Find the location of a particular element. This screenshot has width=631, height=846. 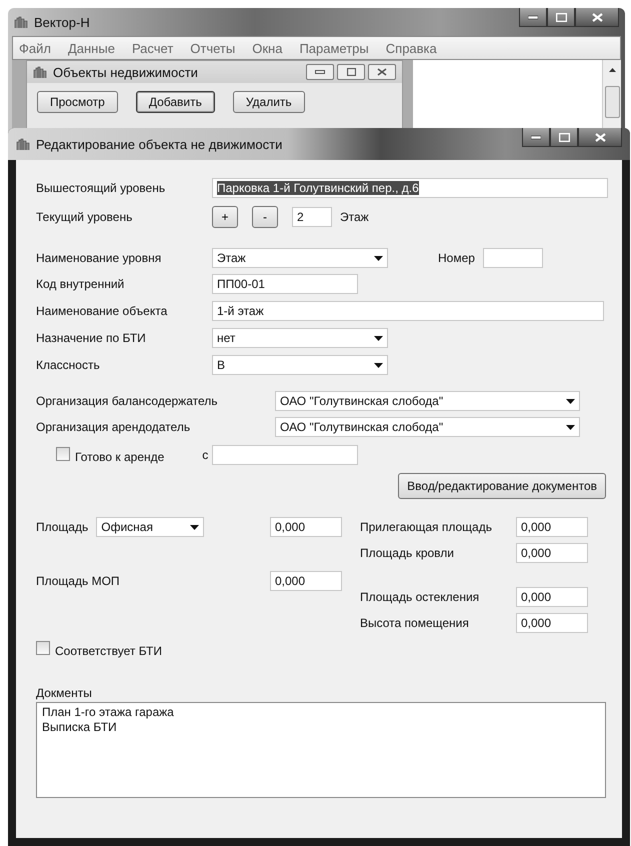

checkbox: Готово к аренде is located at coordinates (110, 455).